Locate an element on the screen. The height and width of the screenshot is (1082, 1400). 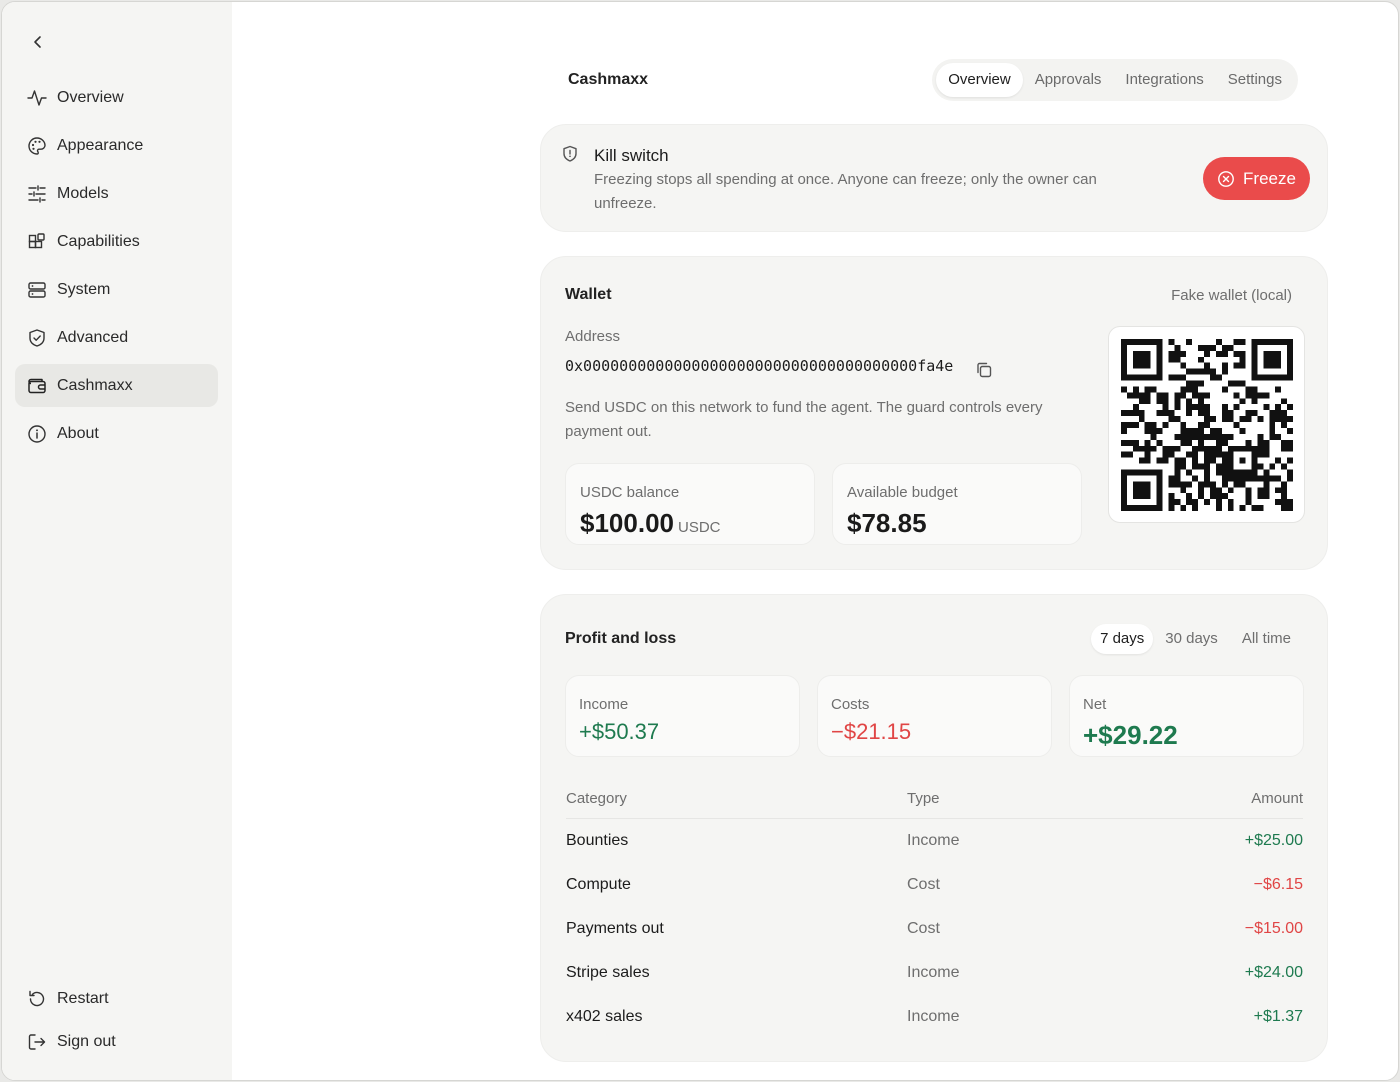
tab-approvals: Approvals is located at coordinates (1068, 80).